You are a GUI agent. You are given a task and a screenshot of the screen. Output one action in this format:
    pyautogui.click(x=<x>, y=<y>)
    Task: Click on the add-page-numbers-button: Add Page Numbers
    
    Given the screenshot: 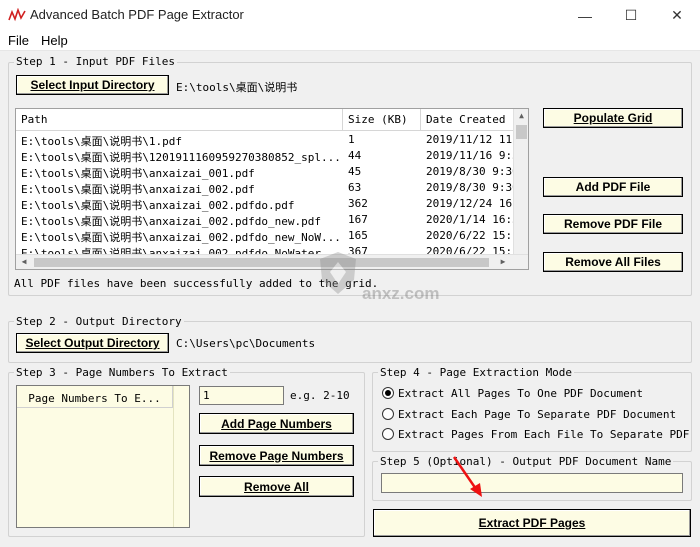 What is the action you would take?
    pyautogui.click(x=276, y=423)
    